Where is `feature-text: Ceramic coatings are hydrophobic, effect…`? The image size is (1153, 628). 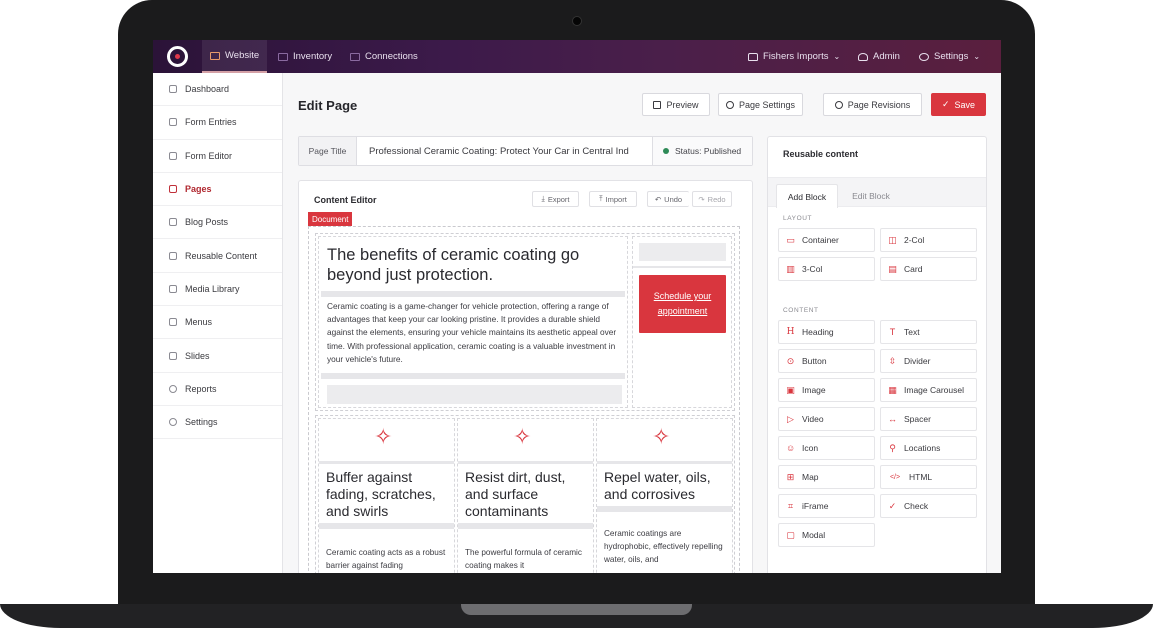 feature-text: Ceramic coatings are hydrophobic, effect… is located at coordinates (667, 546).